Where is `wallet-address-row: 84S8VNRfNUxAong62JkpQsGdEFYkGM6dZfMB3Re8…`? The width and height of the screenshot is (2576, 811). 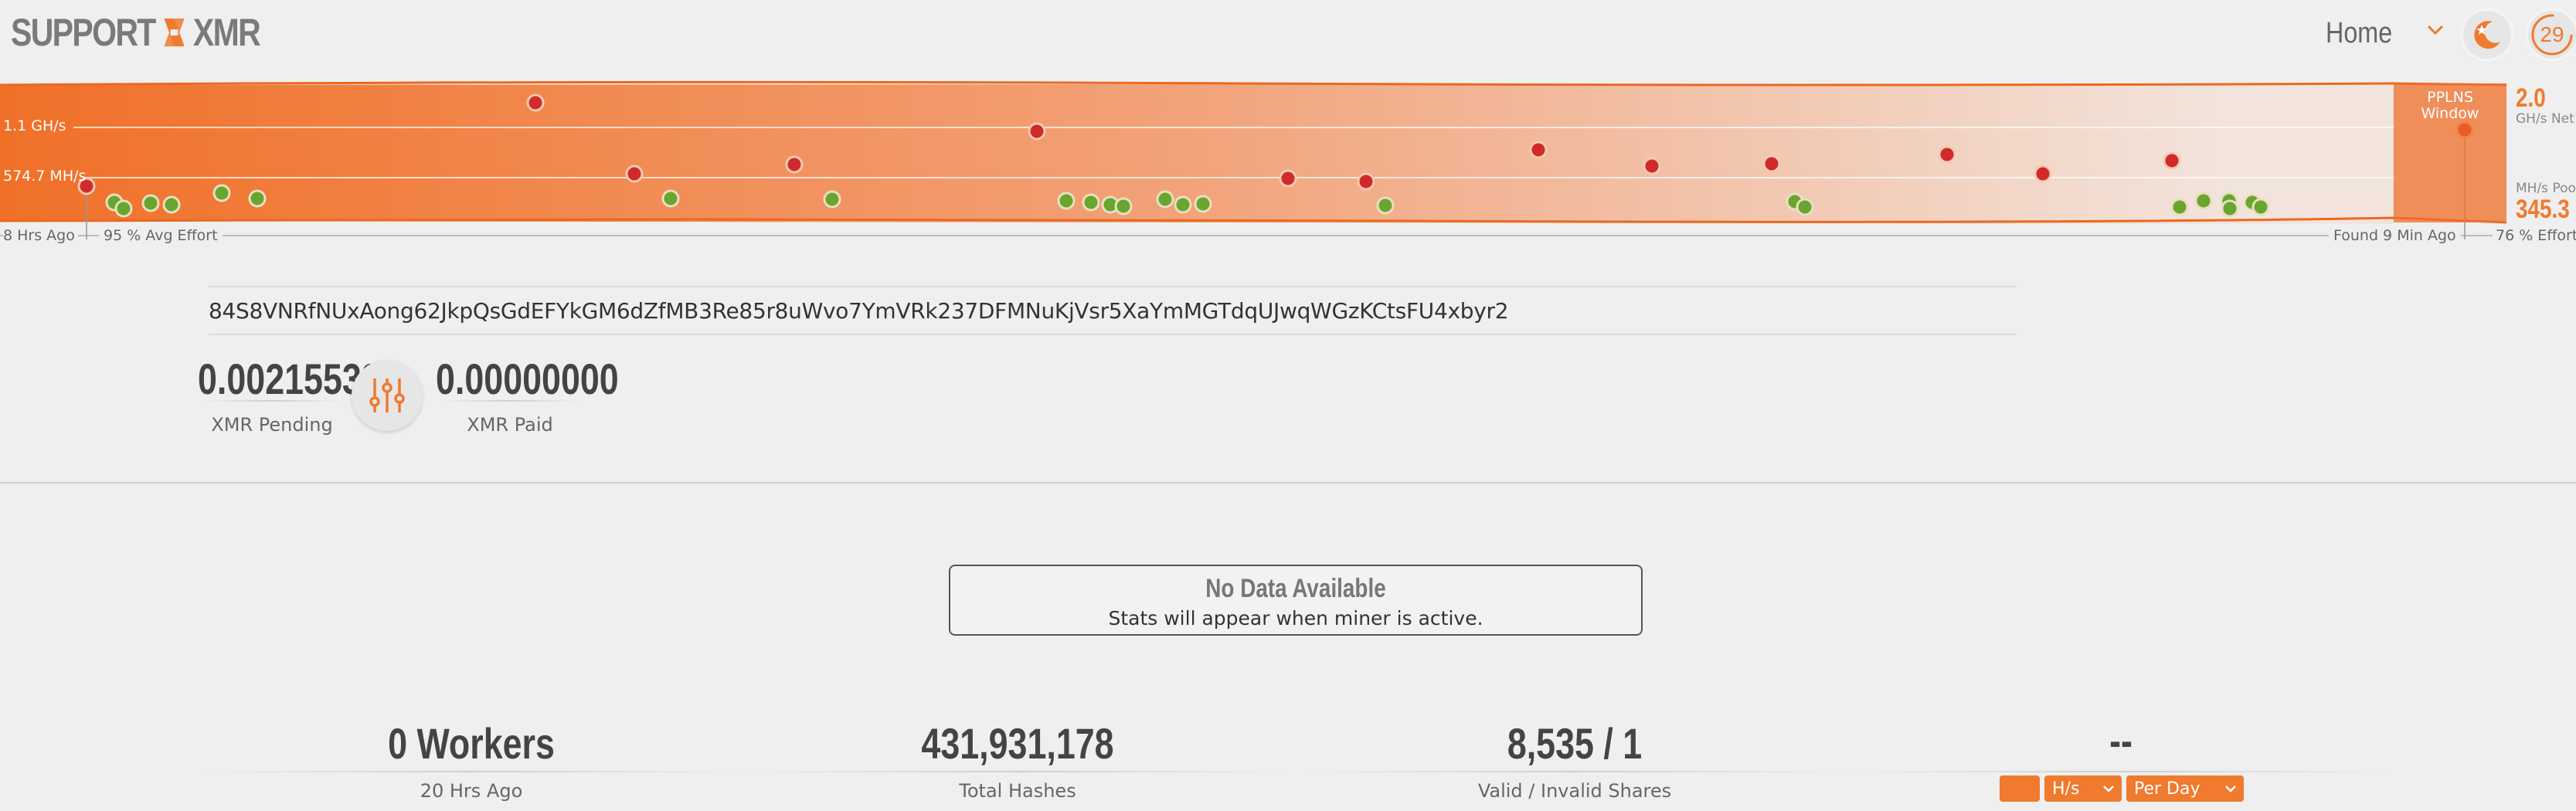
wallet-address-row: 84S8VNRfNUxAong62JkpQsGdEFYkGM6dZfMB3Re8… is located at coordinates (1113, 310).